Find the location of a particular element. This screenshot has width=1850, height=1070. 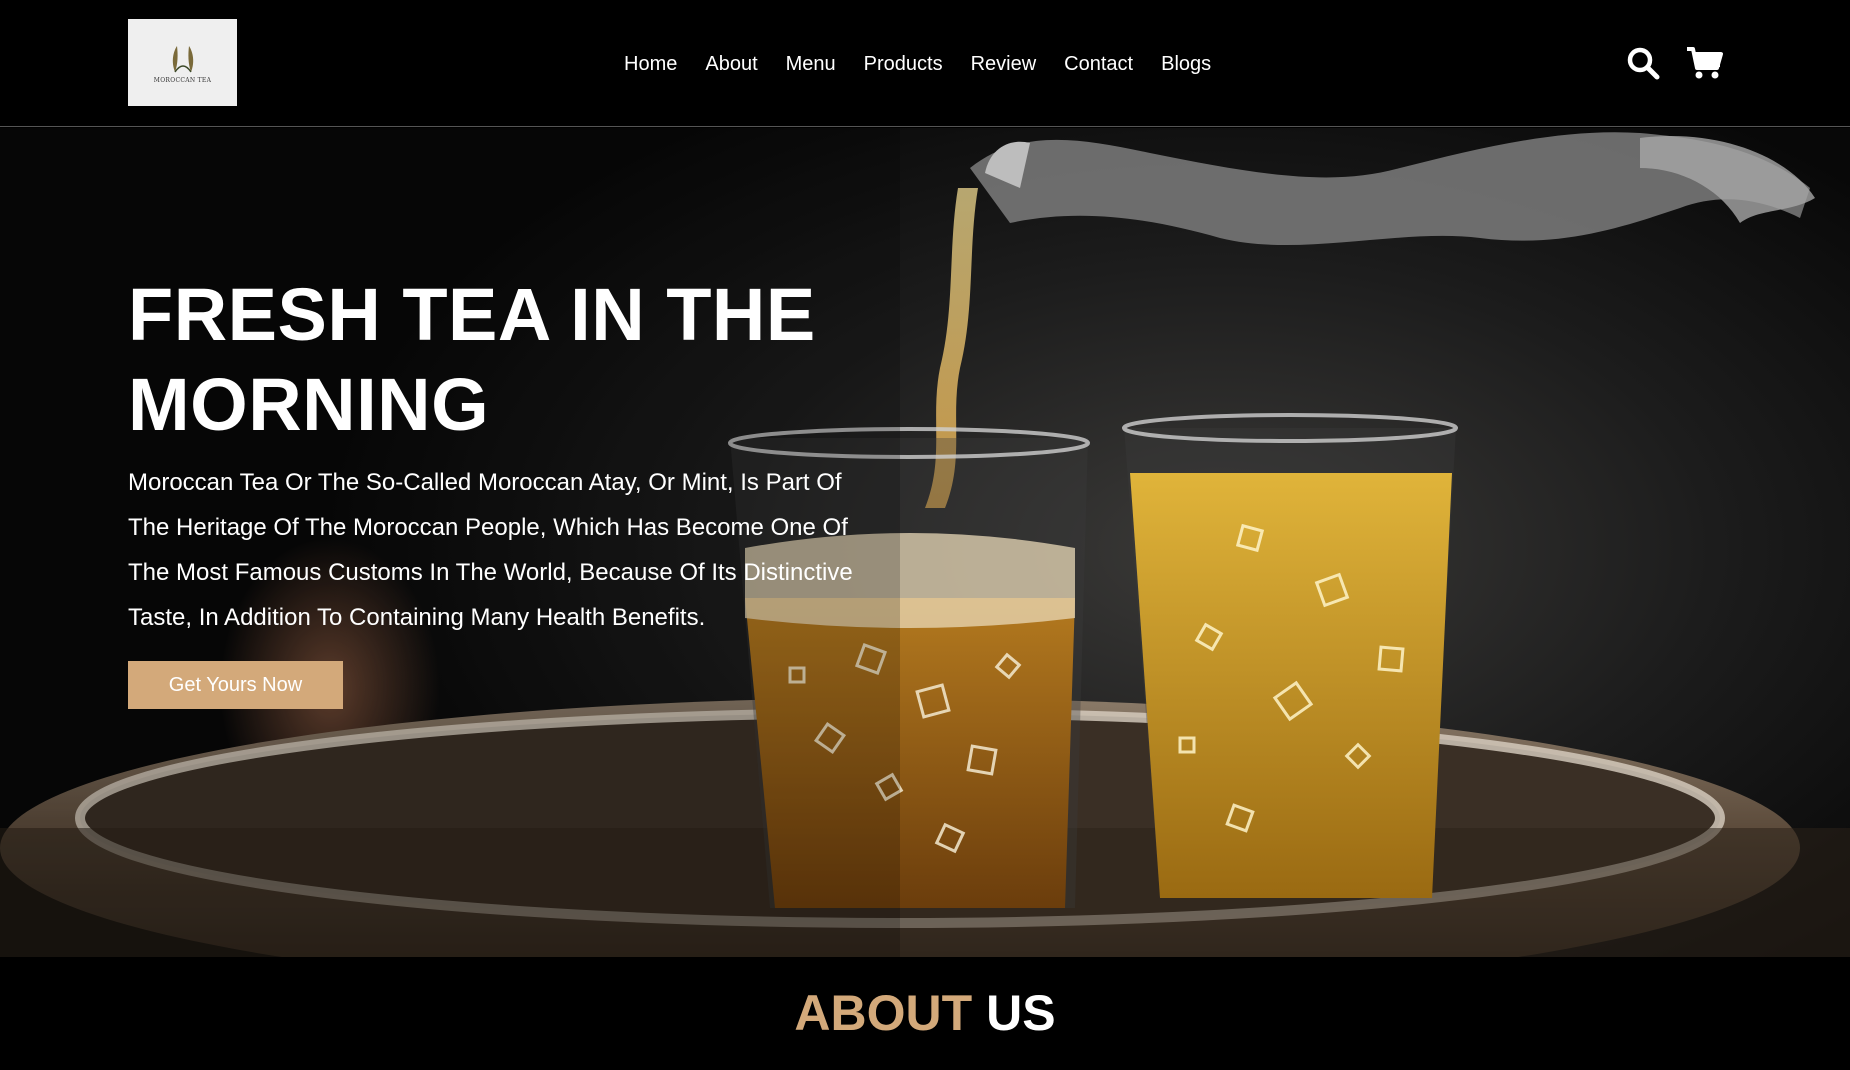

nav-products: Products is located at coordinates (903, 64).